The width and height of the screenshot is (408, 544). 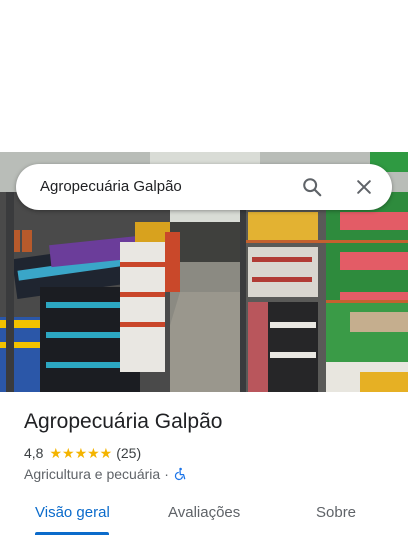 I want to click on star-rating: ★★★★★, so click(x=81, y=452).